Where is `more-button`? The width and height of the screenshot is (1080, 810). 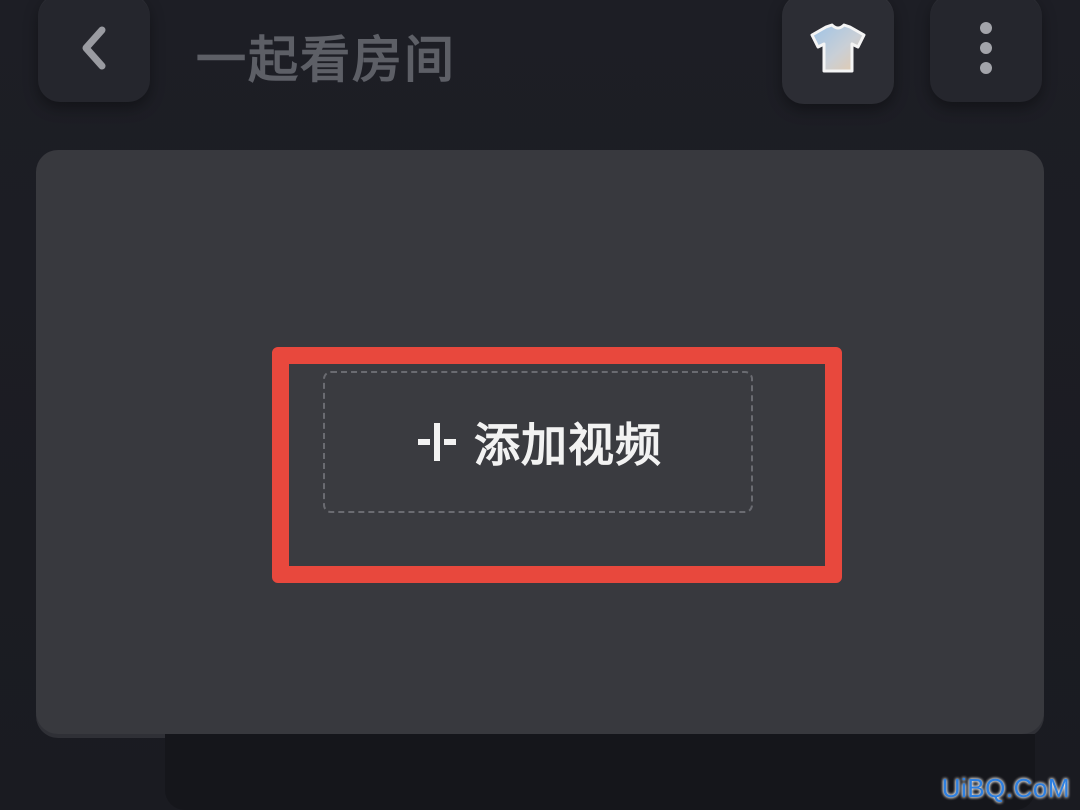
more-button is located at coordinates (986, 51).